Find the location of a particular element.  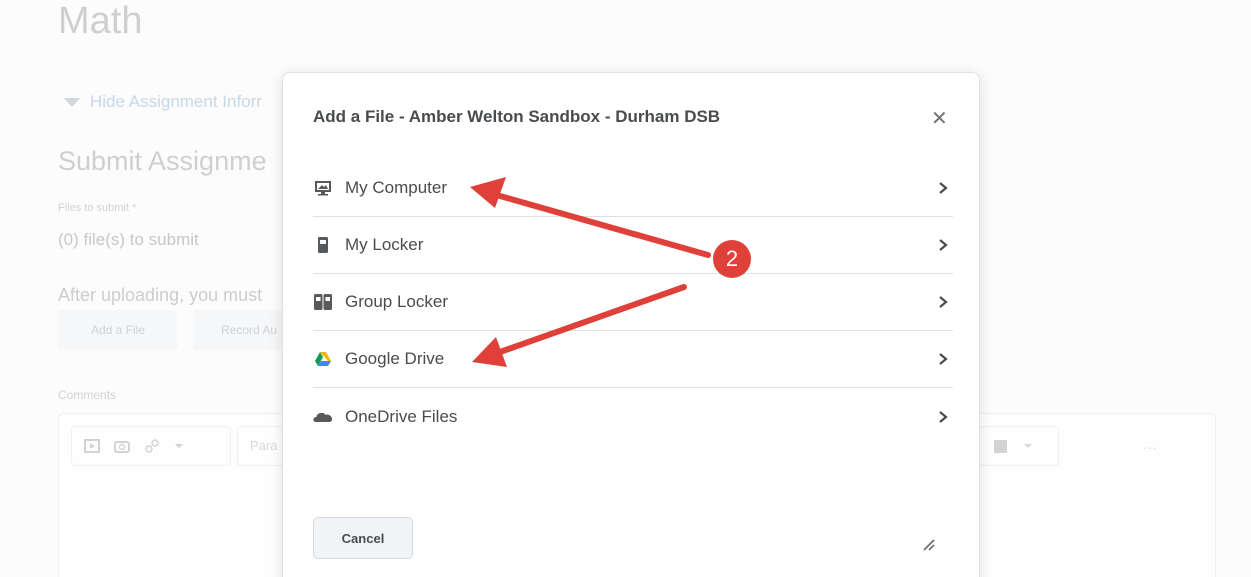

google-drive-icon is located at coordinates (323, 359).